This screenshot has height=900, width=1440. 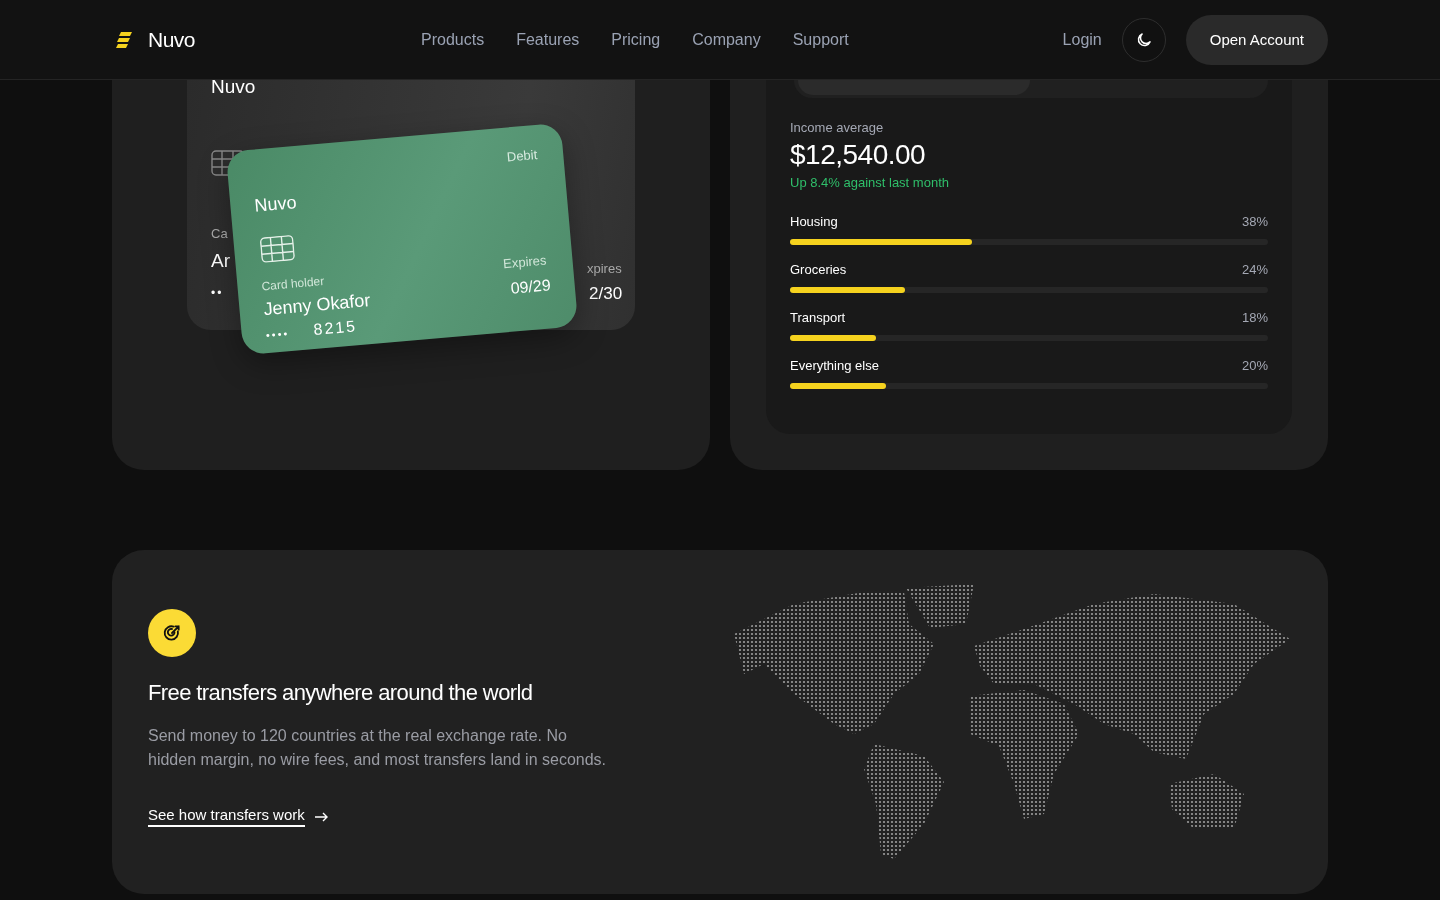 What do you see at coordinates (220, 261) in the screenshot?
I see `card-holder-name: Ar` at bounding box center [220, 261].